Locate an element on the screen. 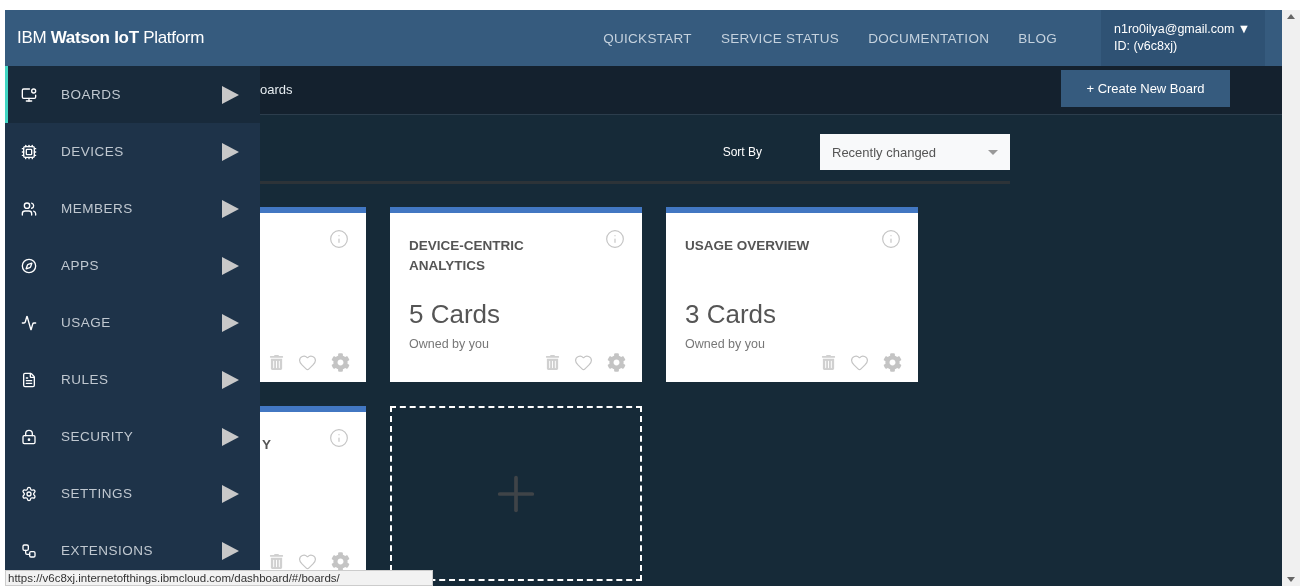  card-count: 5 Cards is located at coordinates (455, 314).